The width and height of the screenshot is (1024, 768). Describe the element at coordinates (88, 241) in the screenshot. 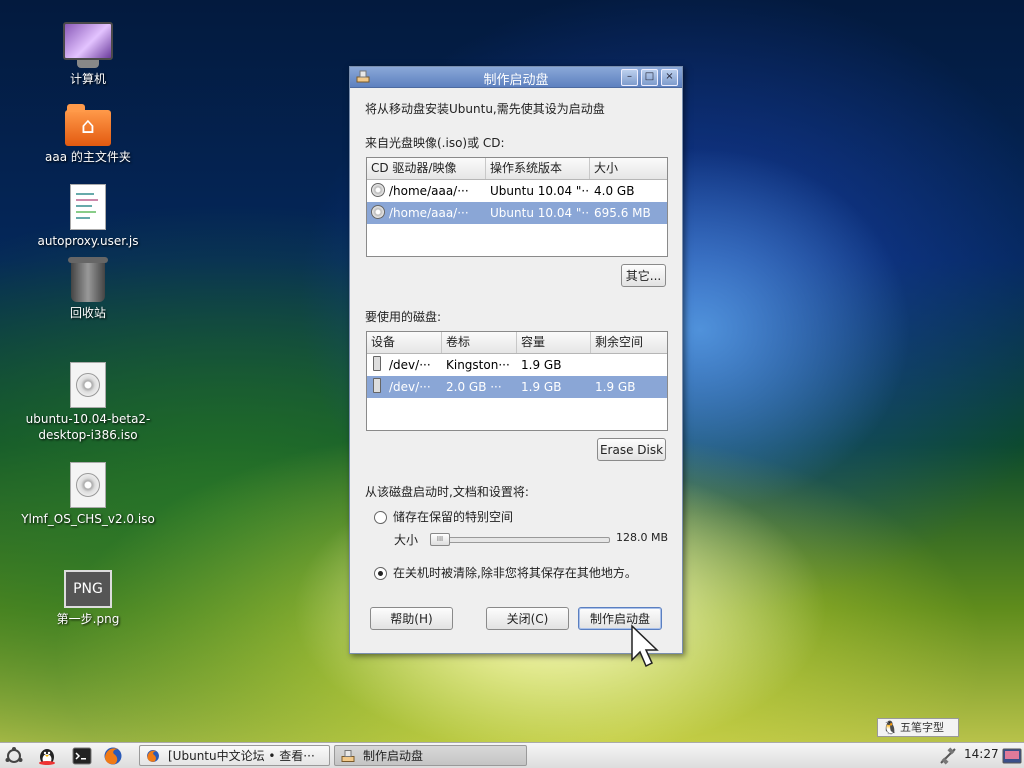

I see `desktop-icon-label: autoproxy.user.js` at that location.